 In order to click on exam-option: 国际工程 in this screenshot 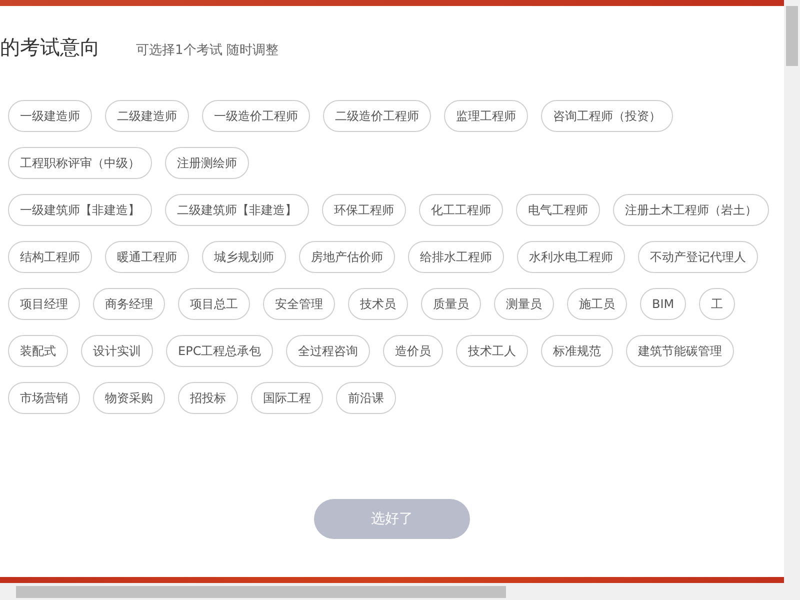, I will do `click(287, 398)`.